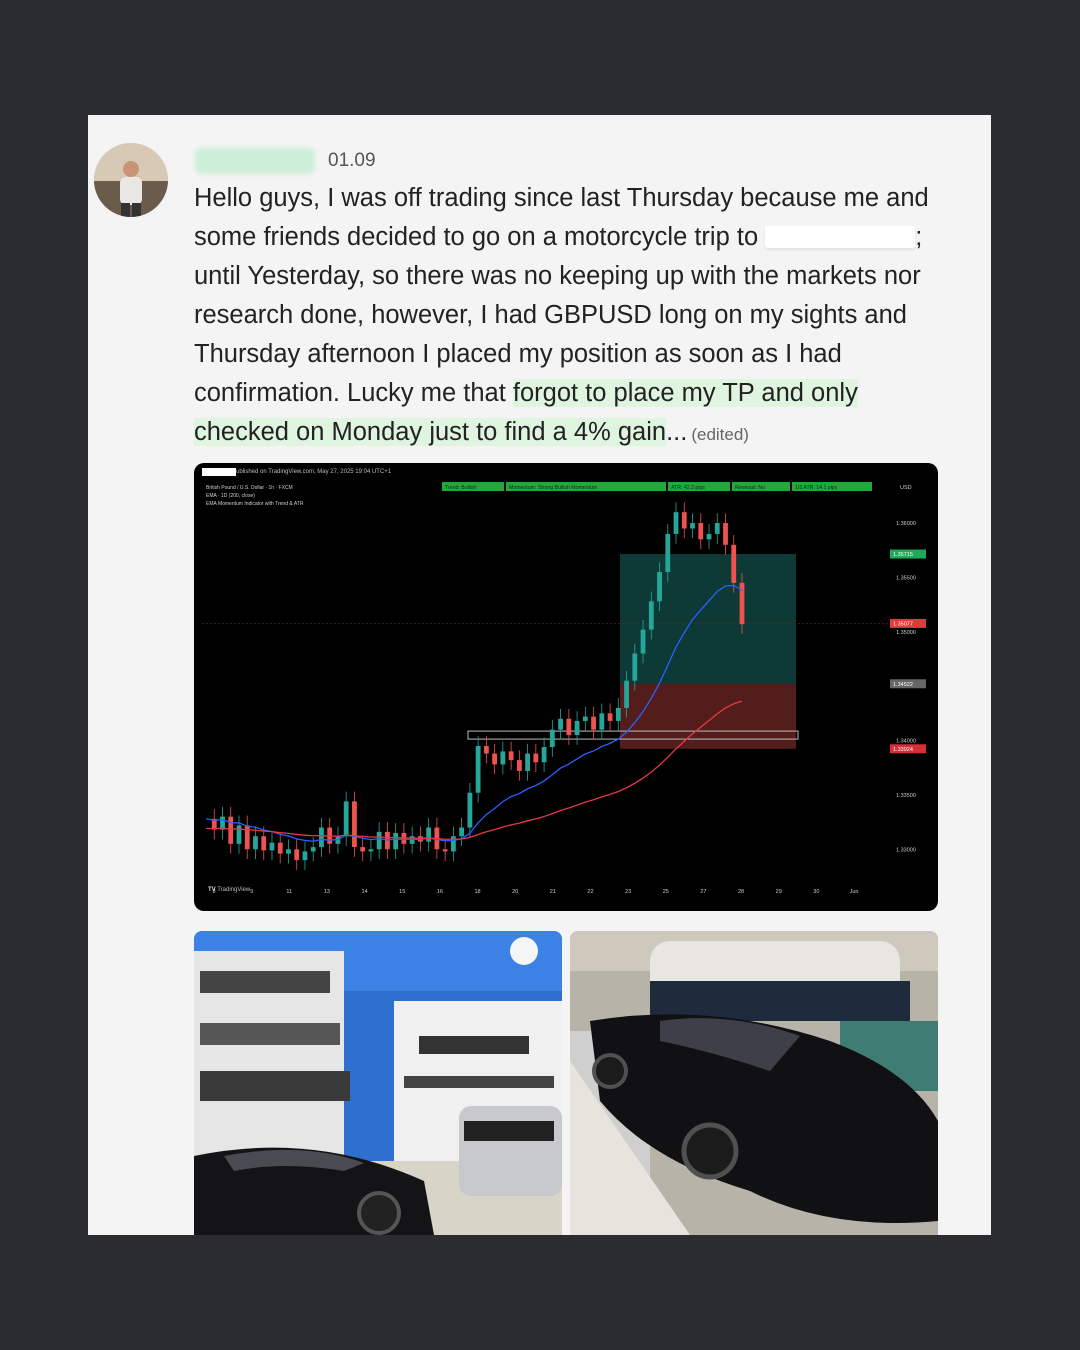 Image resolution: width=1080 pixels, height=1350 pixels. Describe the element at coordinates (906, 850) in the screenshot. I see `price-axis-label: 1.33000` at that location.